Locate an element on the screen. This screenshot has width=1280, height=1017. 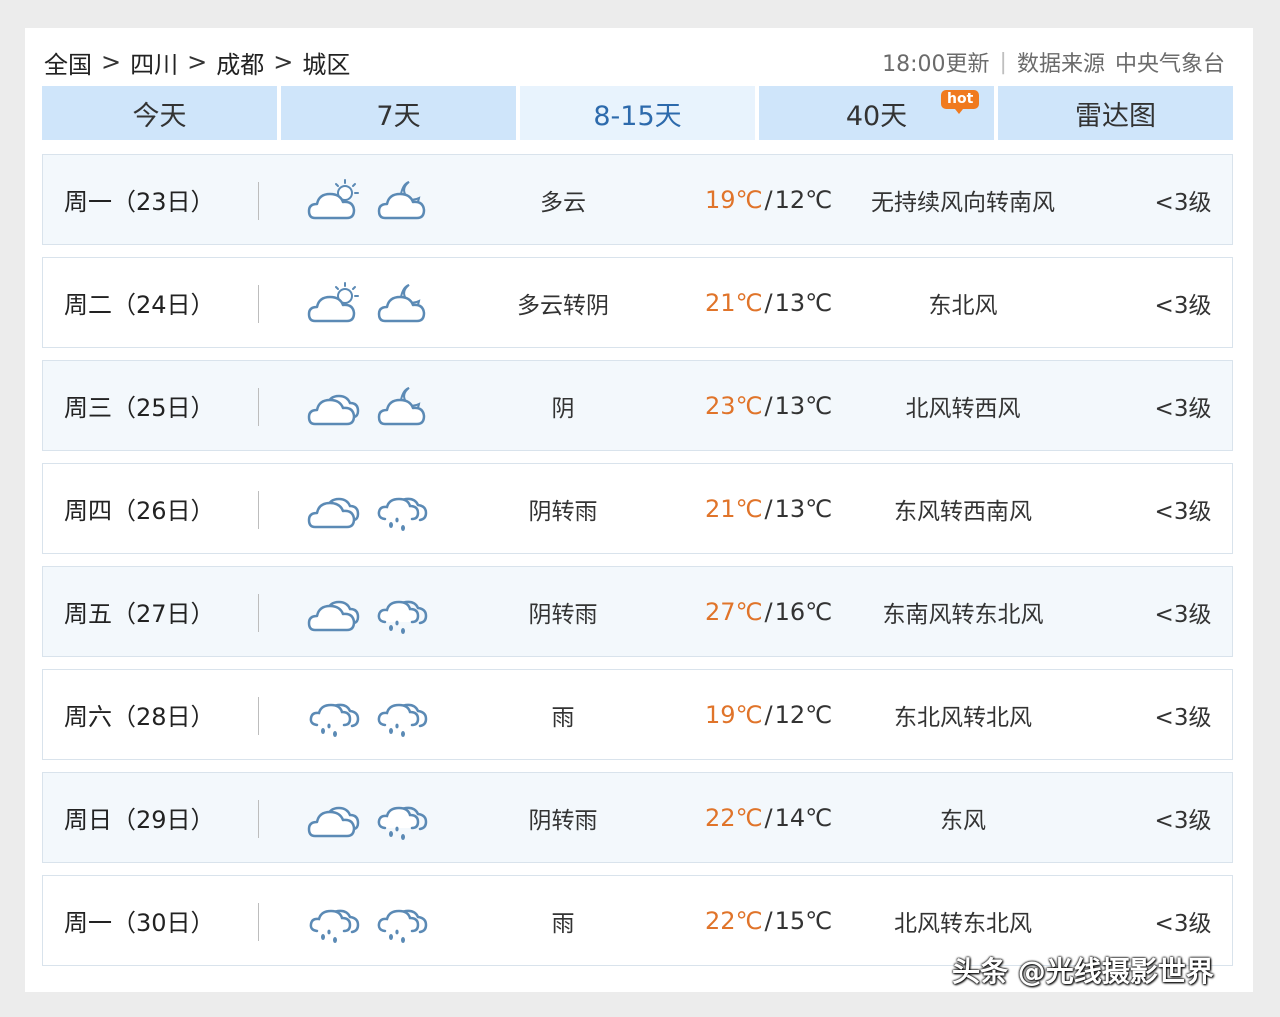
tab-7-days: 7天 is located at coordinates (398, 113).